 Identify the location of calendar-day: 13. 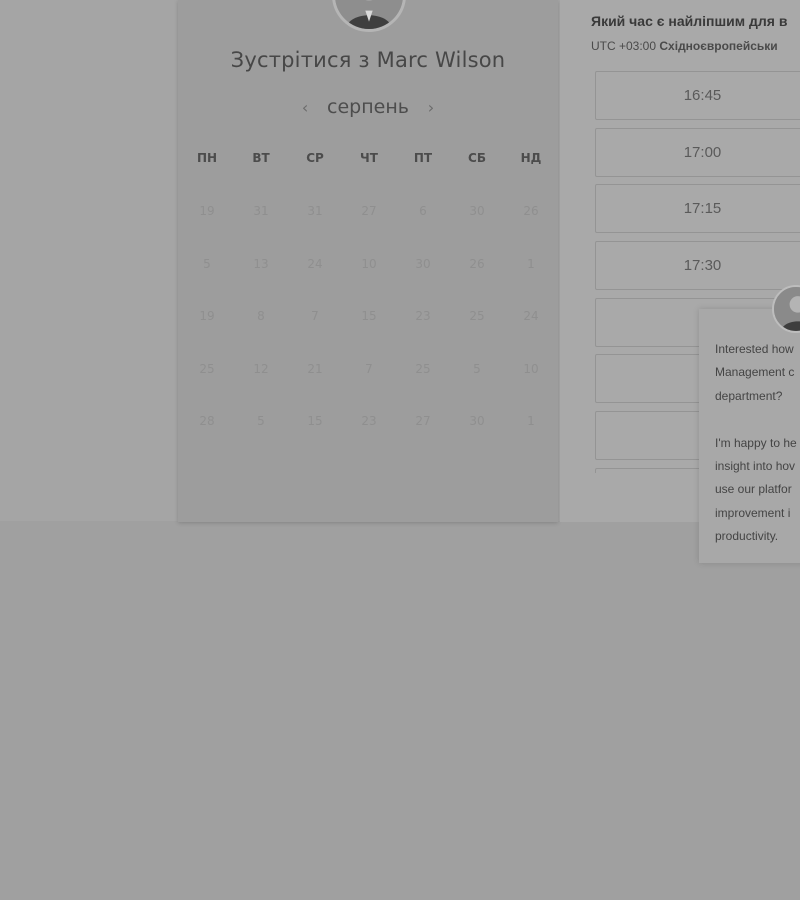
(261, 263).